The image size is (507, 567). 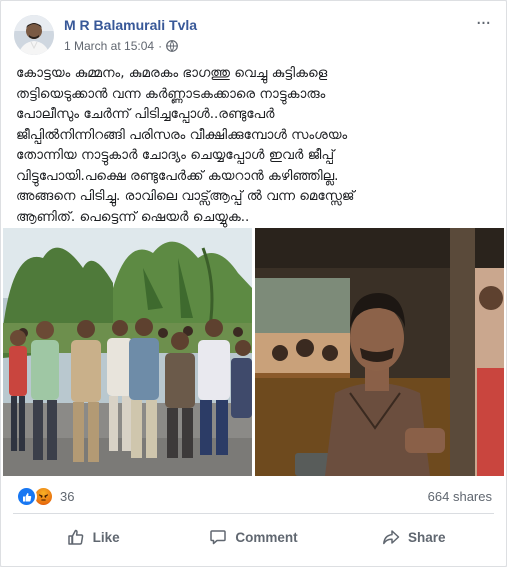 What do you see at coordinates (483, 23) in the screenshot?
I see `more-options-icon: ···` at bounding box center [483, 23].